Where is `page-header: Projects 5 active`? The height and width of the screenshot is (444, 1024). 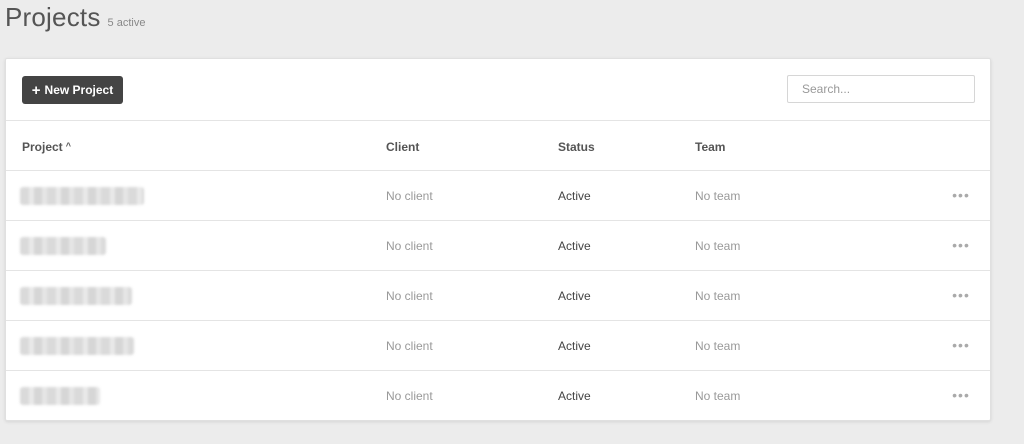
page-header: Projects 5 active is located at coordinates (75, 17).